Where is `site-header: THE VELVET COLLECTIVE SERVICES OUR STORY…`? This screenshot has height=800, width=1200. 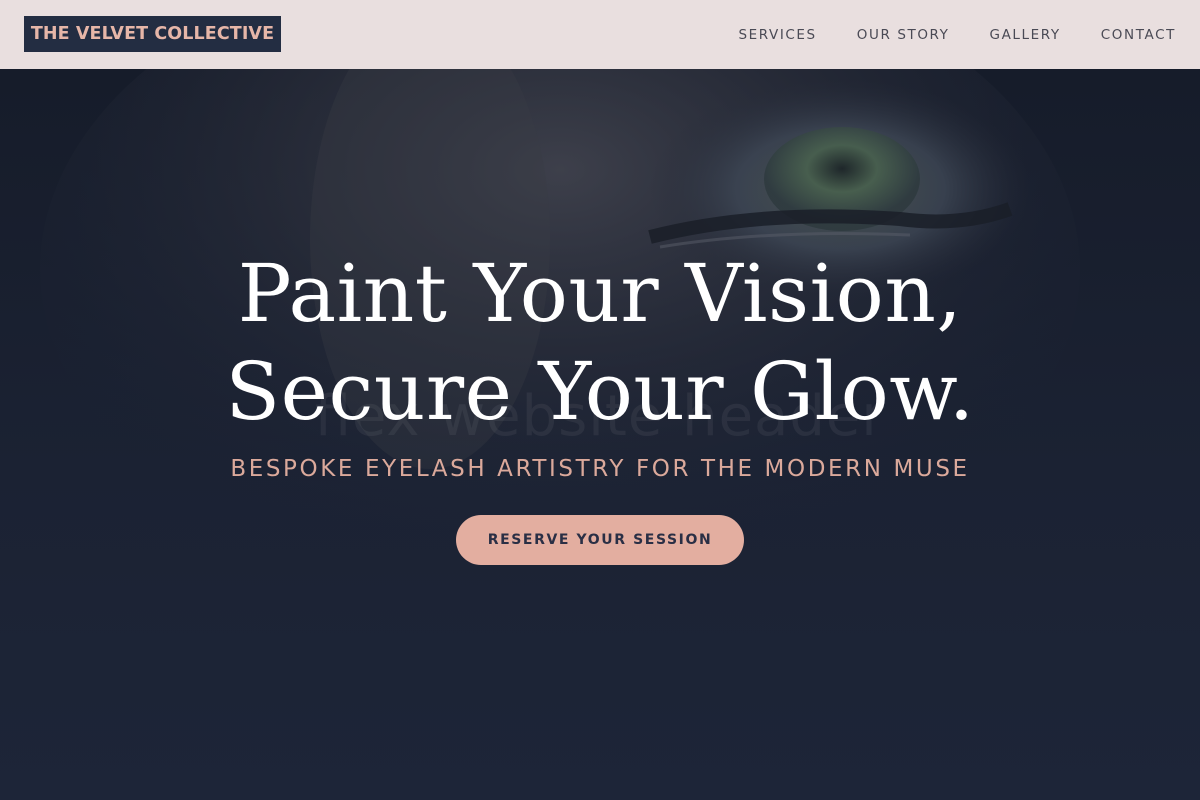
site-header: THE VELVET COLLECTIVE SERVICES OUR STORY… is located at coordinates (600, 34).